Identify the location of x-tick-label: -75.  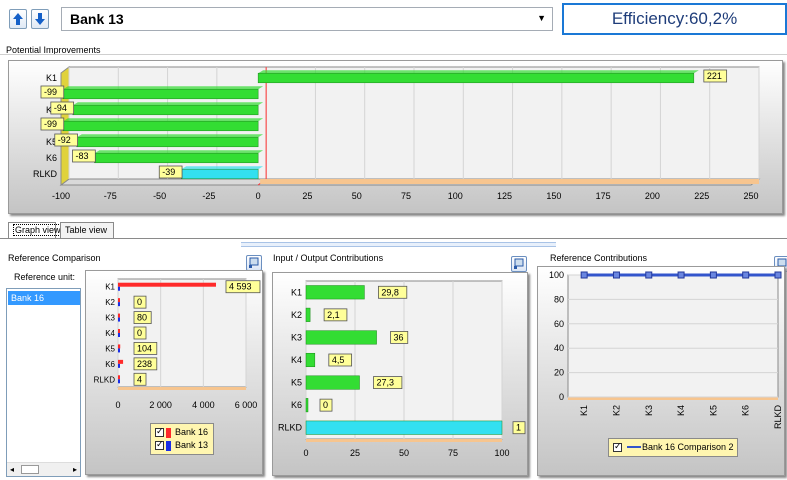
(110, 196).